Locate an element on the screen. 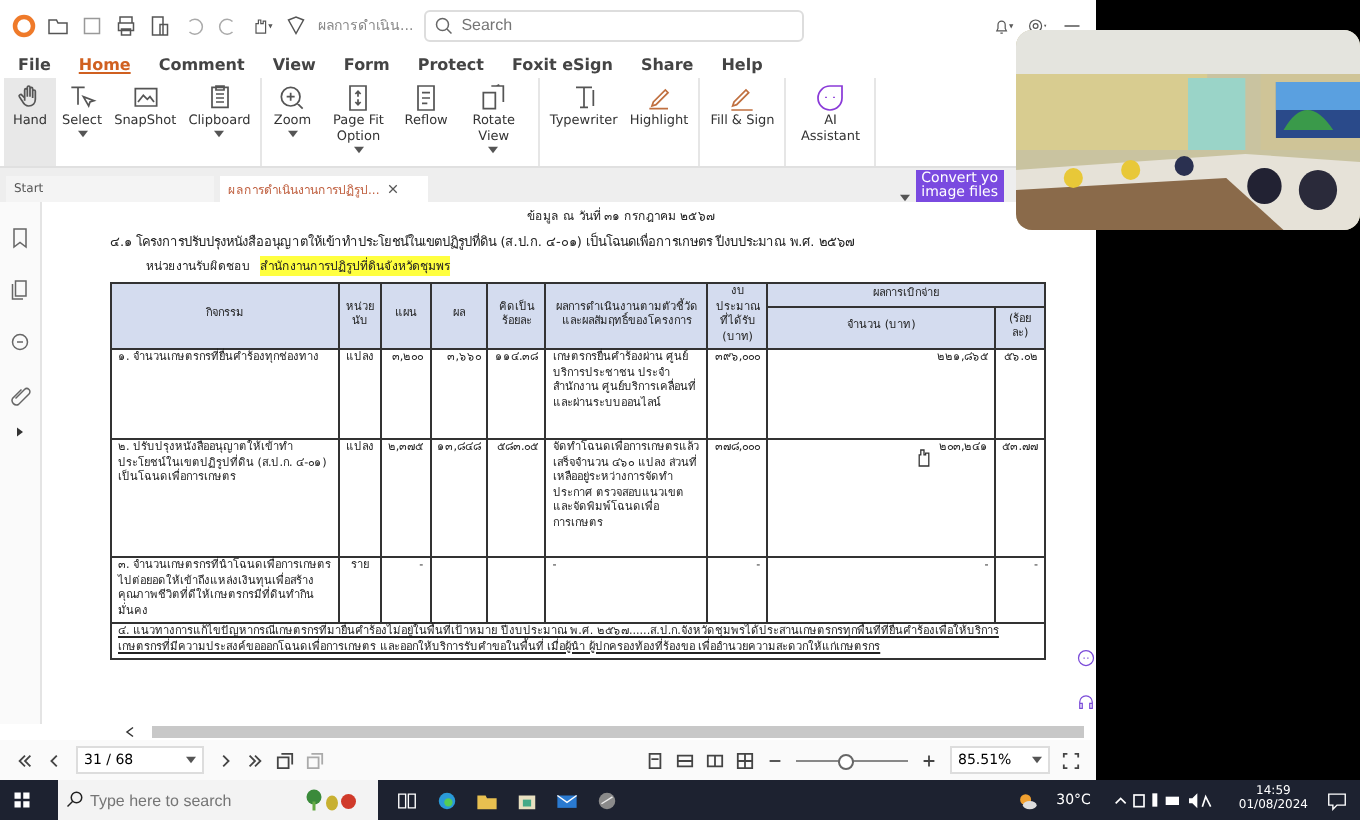  shield-icon is located at coordinates (296, 25).